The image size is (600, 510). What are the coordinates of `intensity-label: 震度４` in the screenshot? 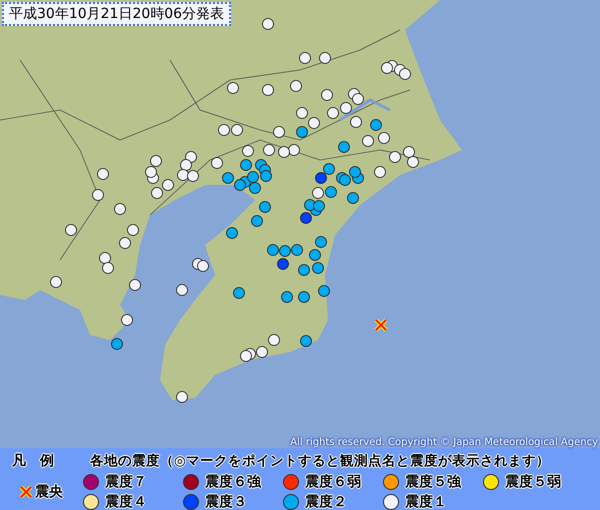 It's located at (126, 501).